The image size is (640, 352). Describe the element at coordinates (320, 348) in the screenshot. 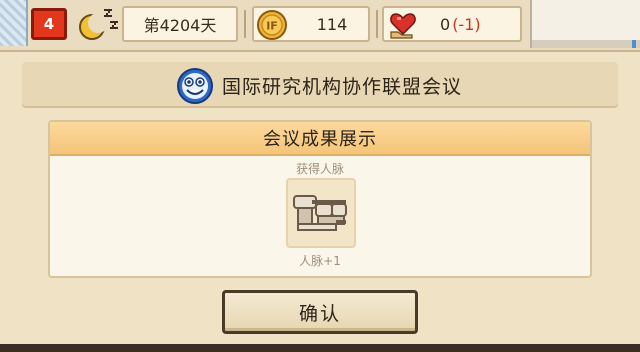

I see `bottom-frame` at that location.